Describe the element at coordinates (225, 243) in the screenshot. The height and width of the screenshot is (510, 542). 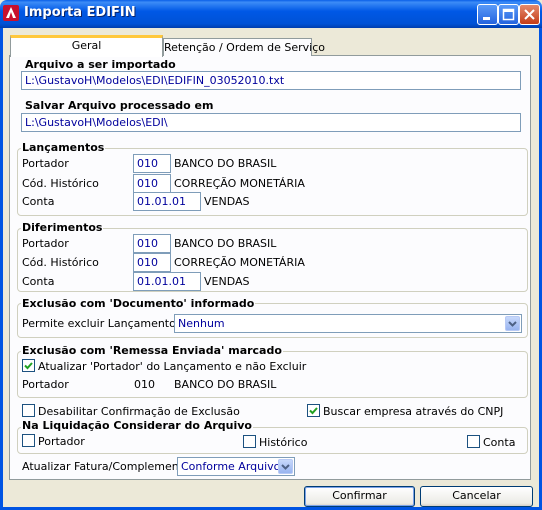
I see `dif-portador-desc: BANCO DO BRASIL` at that location.